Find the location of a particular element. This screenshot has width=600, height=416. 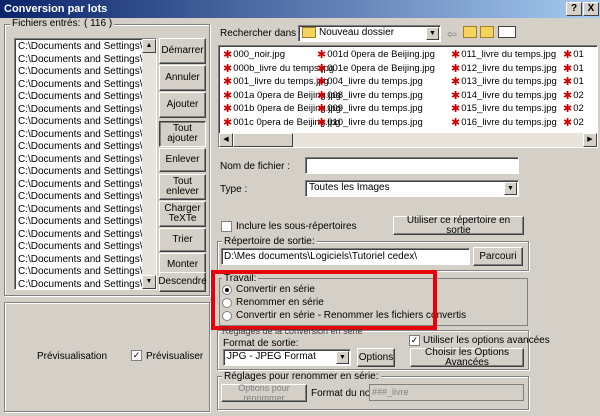

browse-file-item: ✱ 012_livre du temps.jpg is located at coordinates (504, 68).